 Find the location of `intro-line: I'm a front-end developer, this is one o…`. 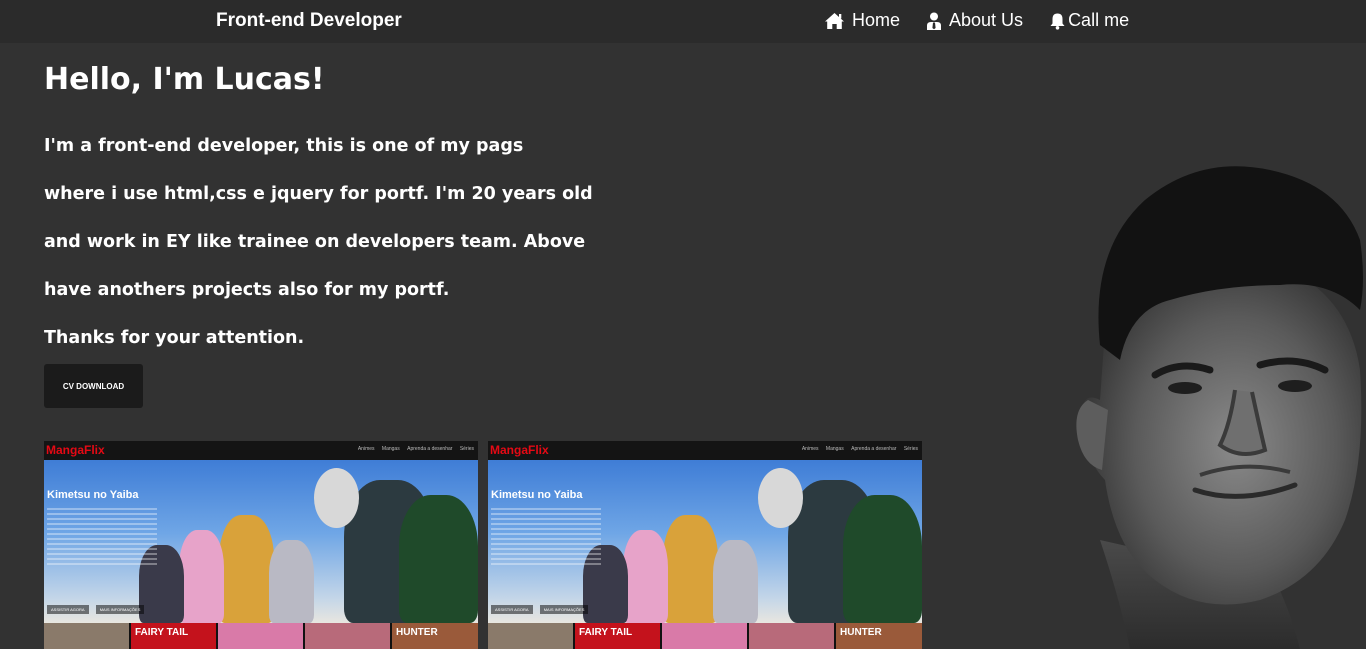

intro-line: I'm a front-end developer, this is one o… is located at coordinates (284, 146).